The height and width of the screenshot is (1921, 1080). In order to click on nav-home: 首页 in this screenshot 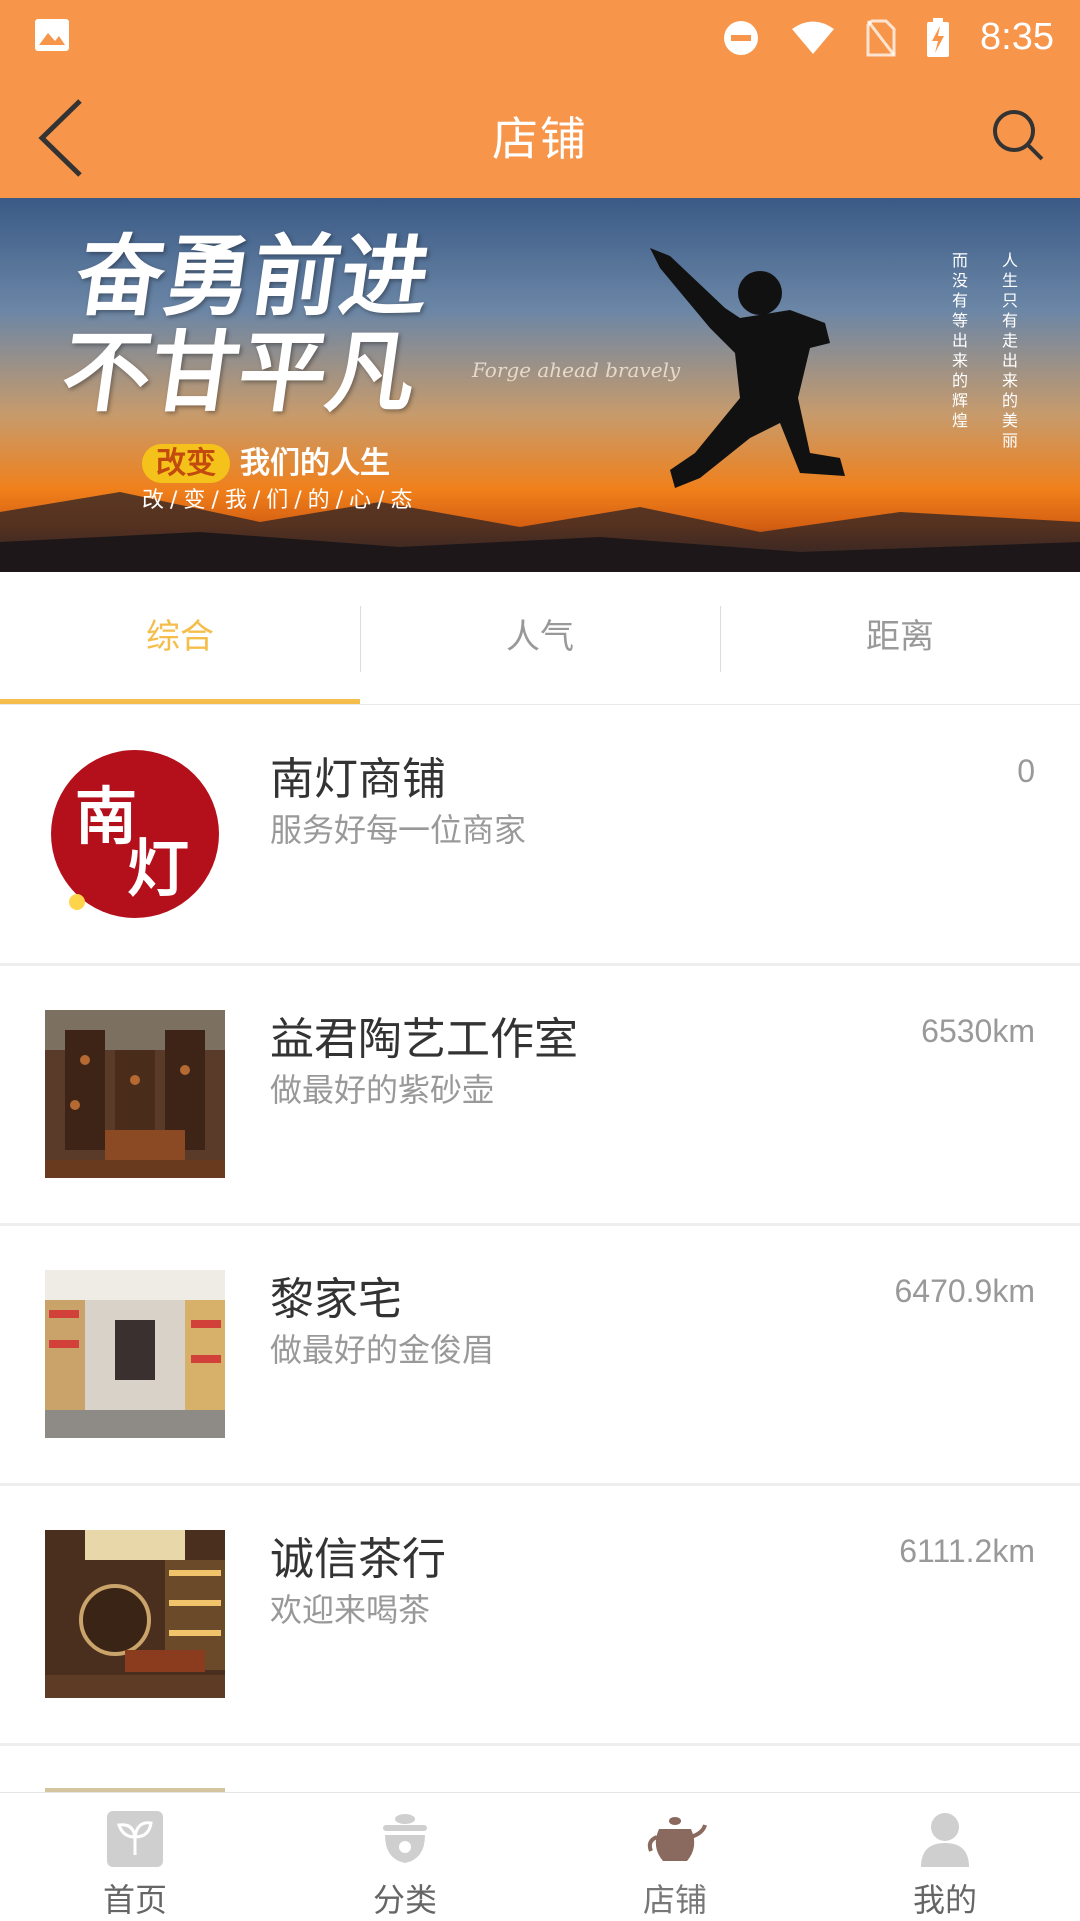, I will do `click(135, 1857)`.